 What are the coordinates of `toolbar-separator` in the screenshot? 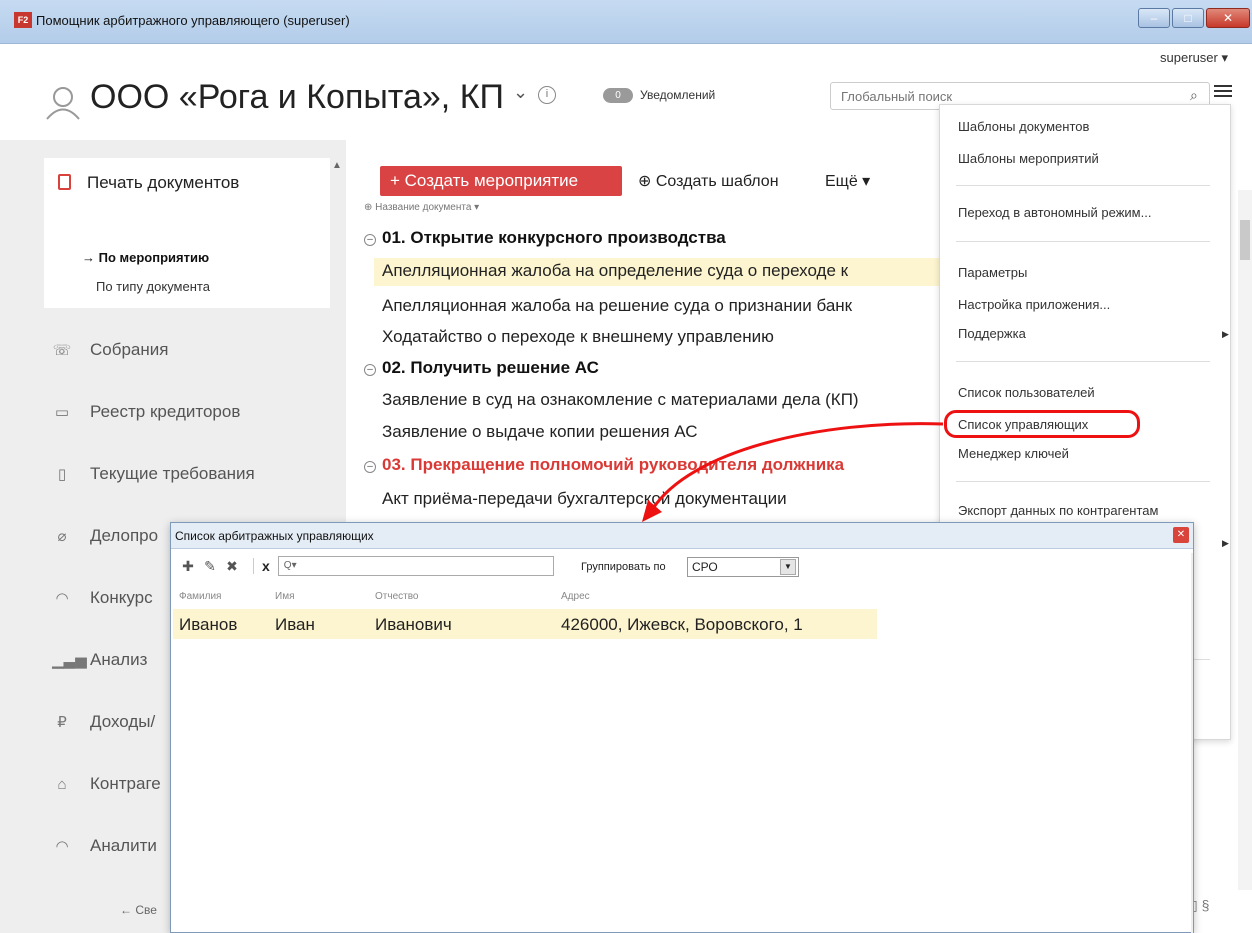 It's located at (253, 566).